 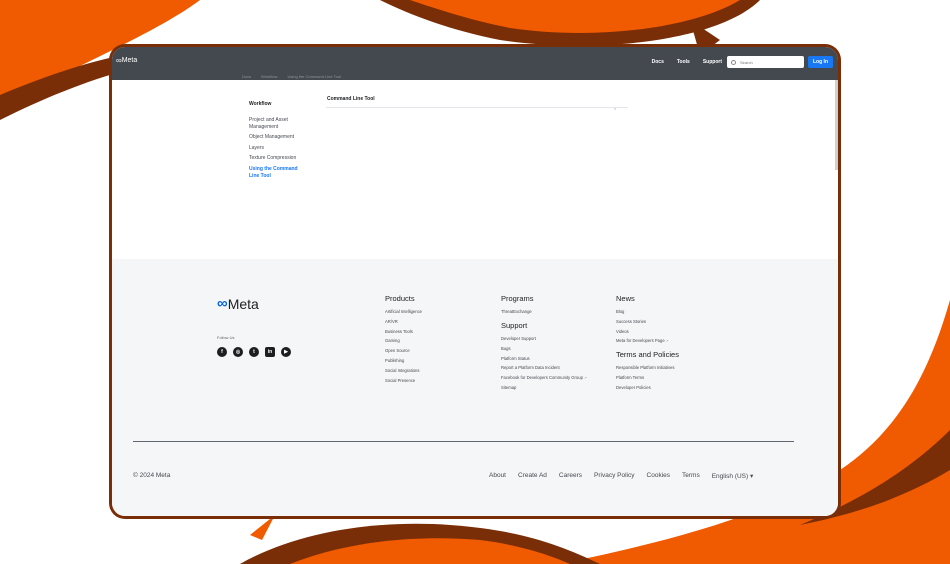 I want to click on support-heading: Support, so click(x=514, y=325).